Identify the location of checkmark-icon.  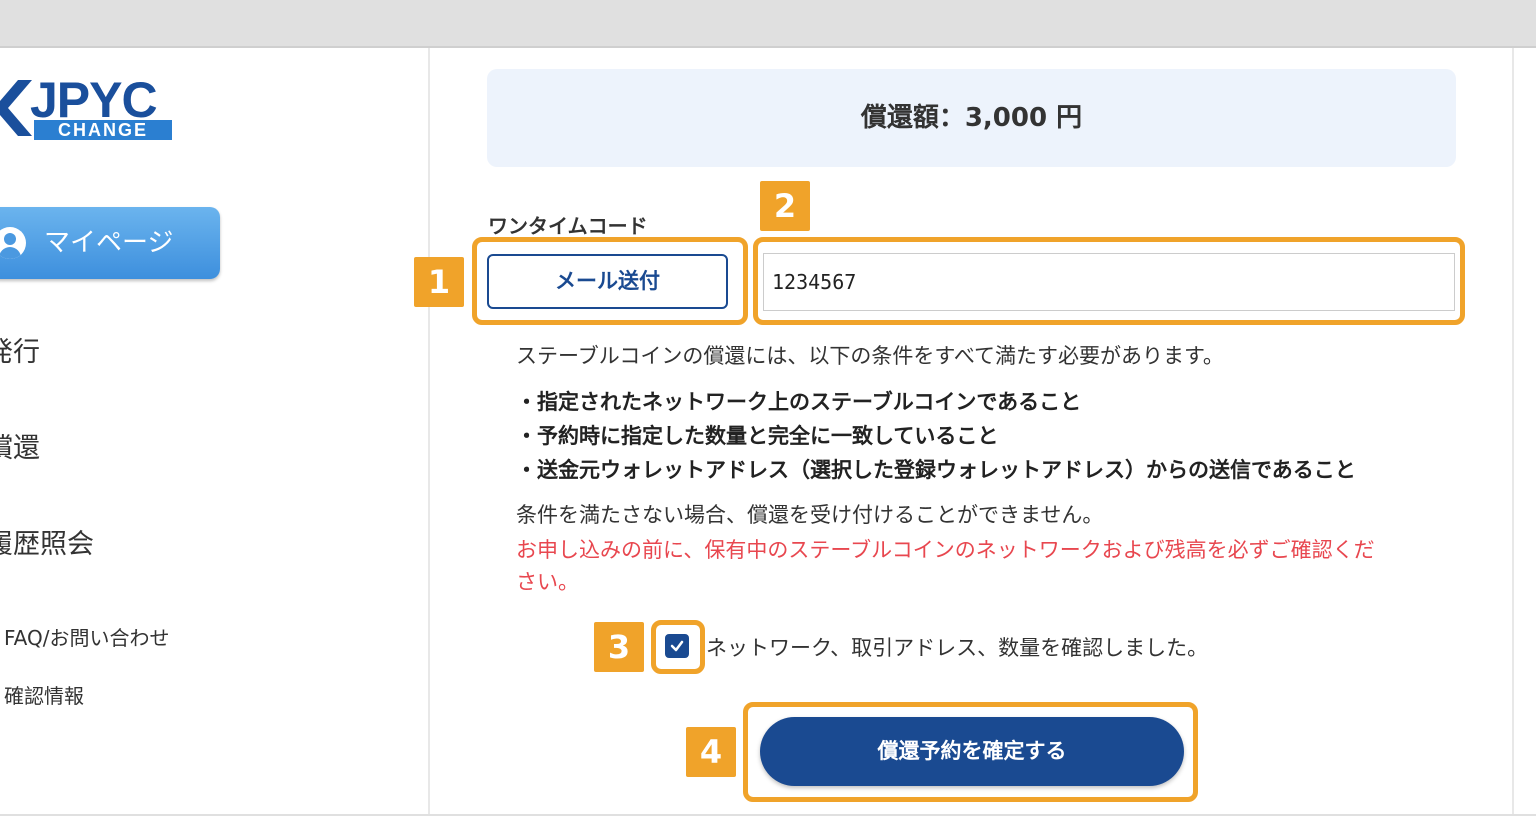
(677, 646).